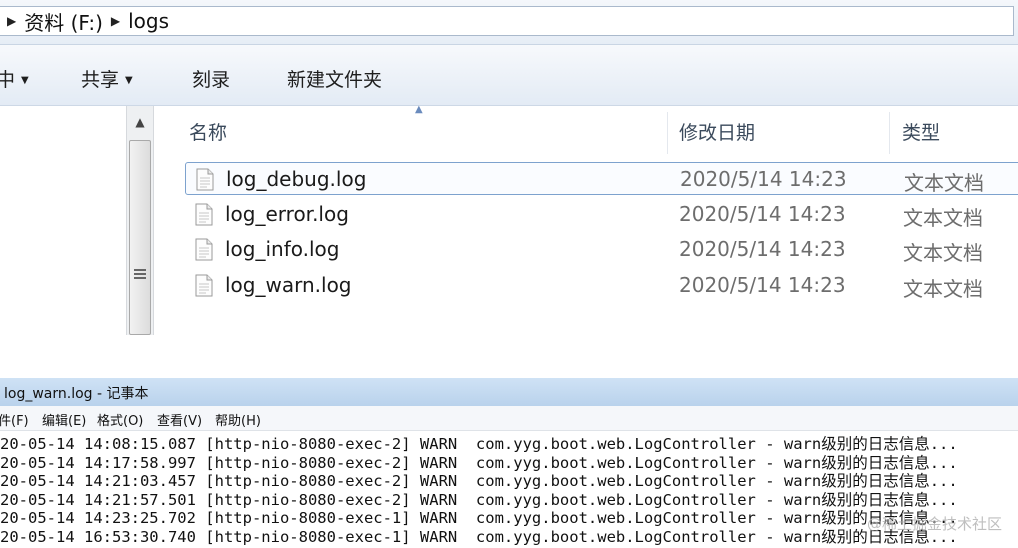  What do you see at coordinates (14, 419) in the screenshot?
I see `menu-file: 件(F)` at bounding box center [14, 419].